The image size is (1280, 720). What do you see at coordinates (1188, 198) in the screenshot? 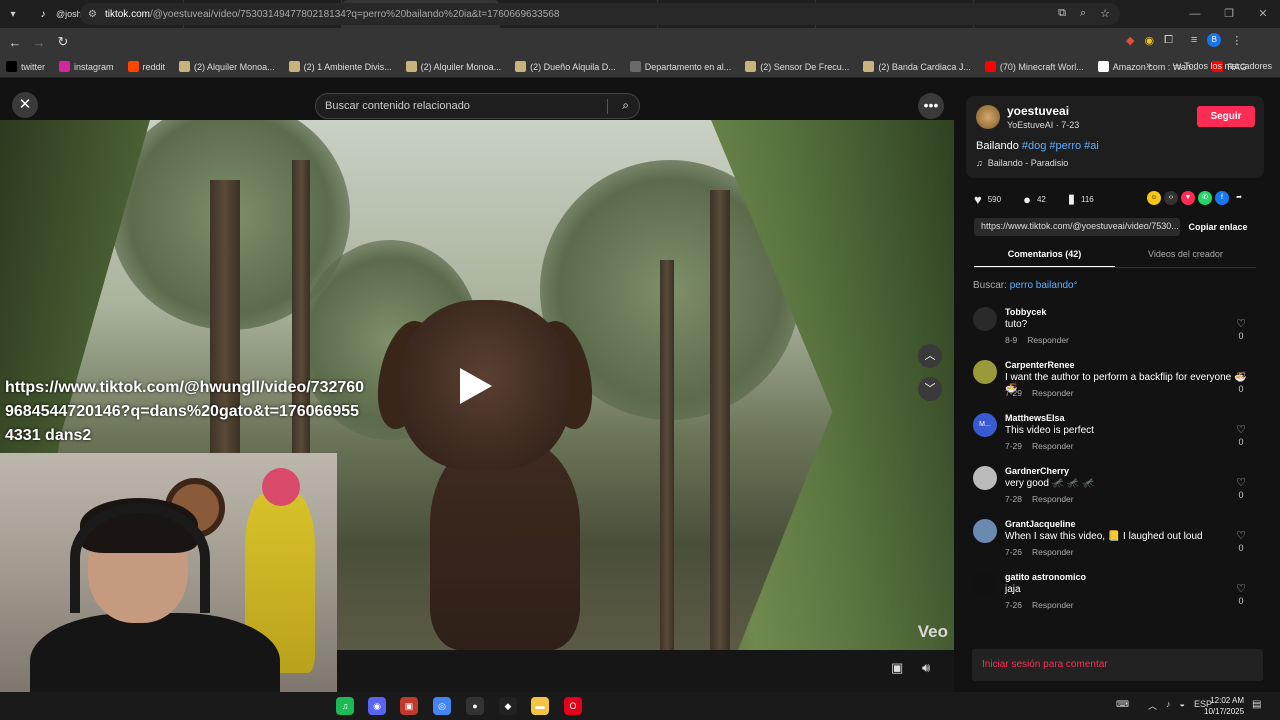
I see `send-friends-icon: ▼` at bounding box center [1188, 198].